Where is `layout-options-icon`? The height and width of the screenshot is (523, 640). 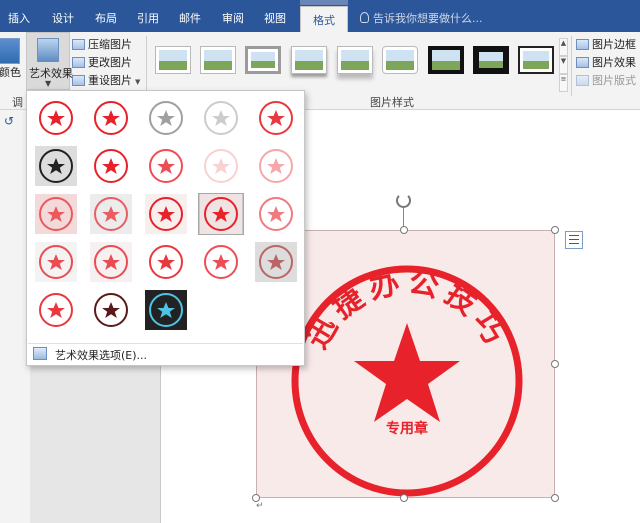 layout-options-icon is located at coordinates (574, 240).